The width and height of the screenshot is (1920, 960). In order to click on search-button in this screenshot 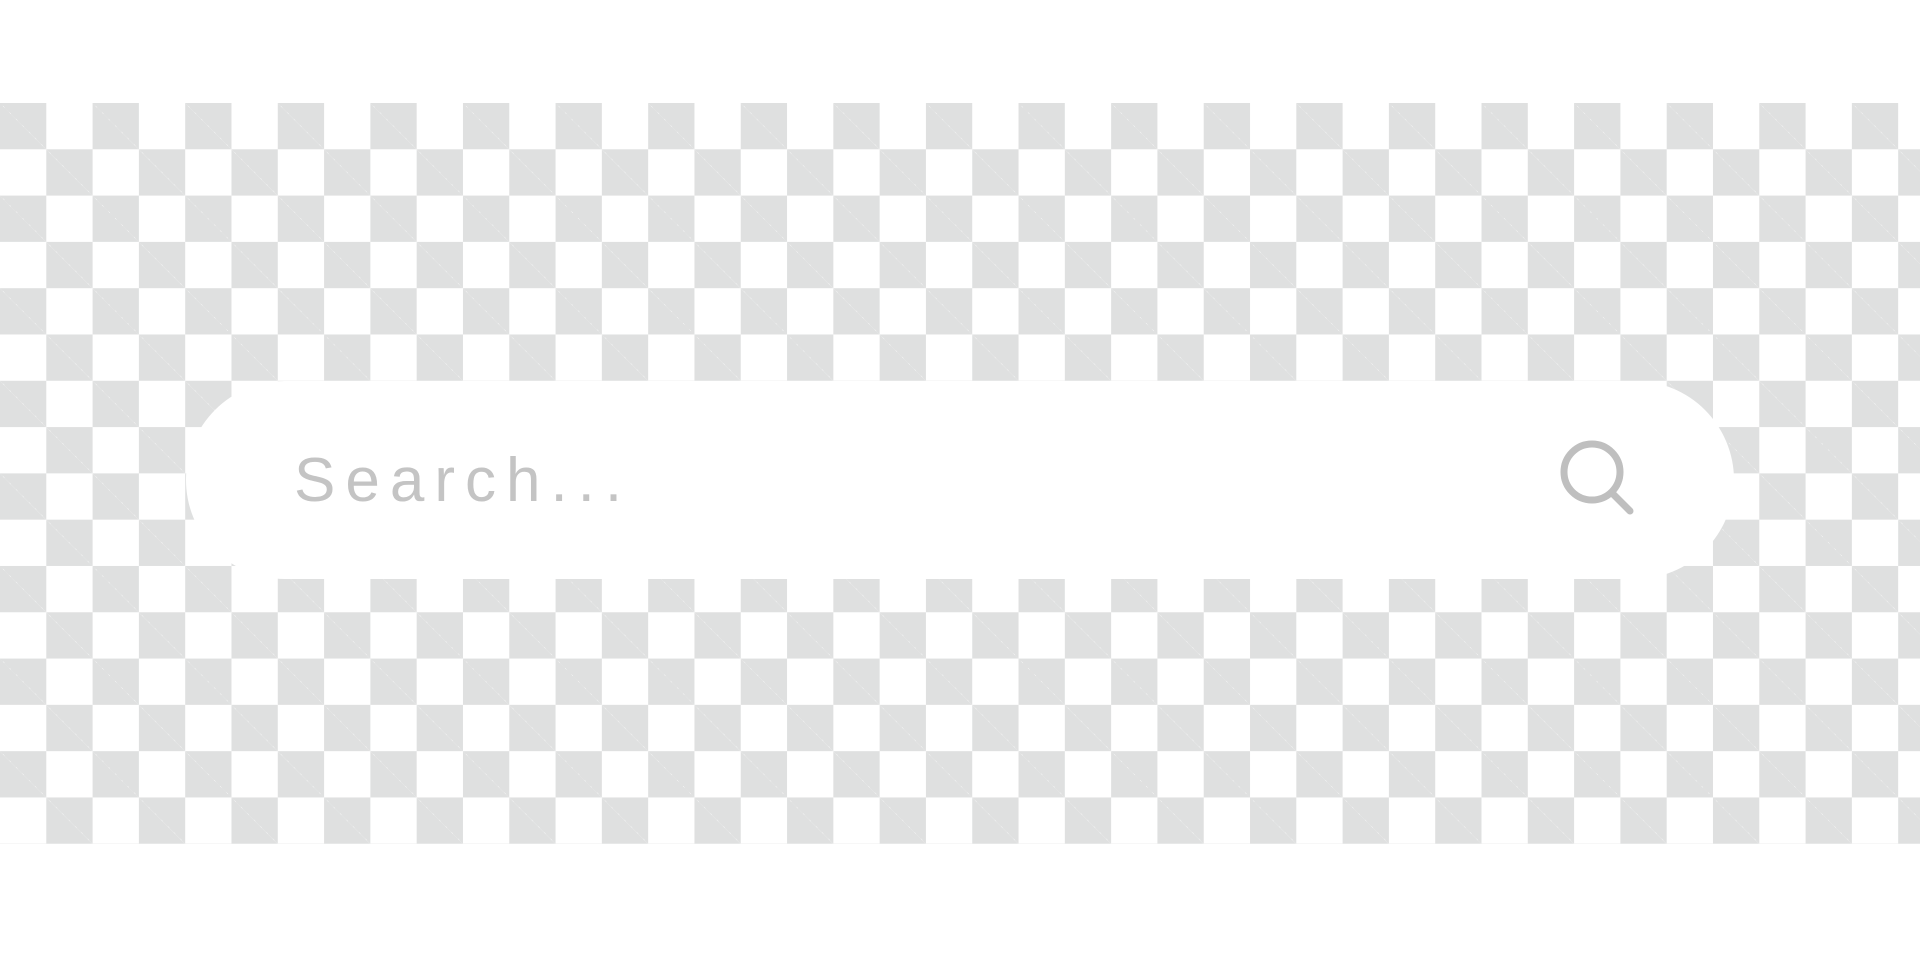, I will do `click(1600, 480)`.